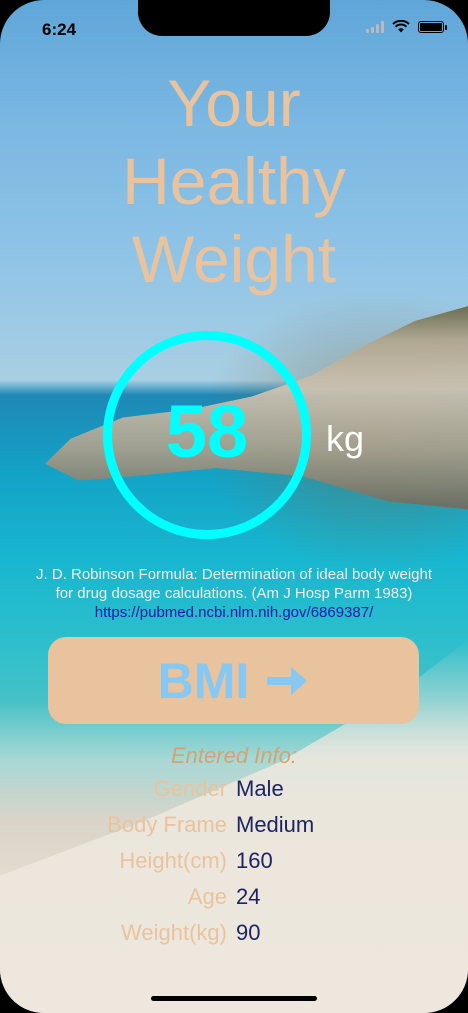  Describe the element at coordinates (207, 896) in the screenshot. I see `info-label: Age` at that location.